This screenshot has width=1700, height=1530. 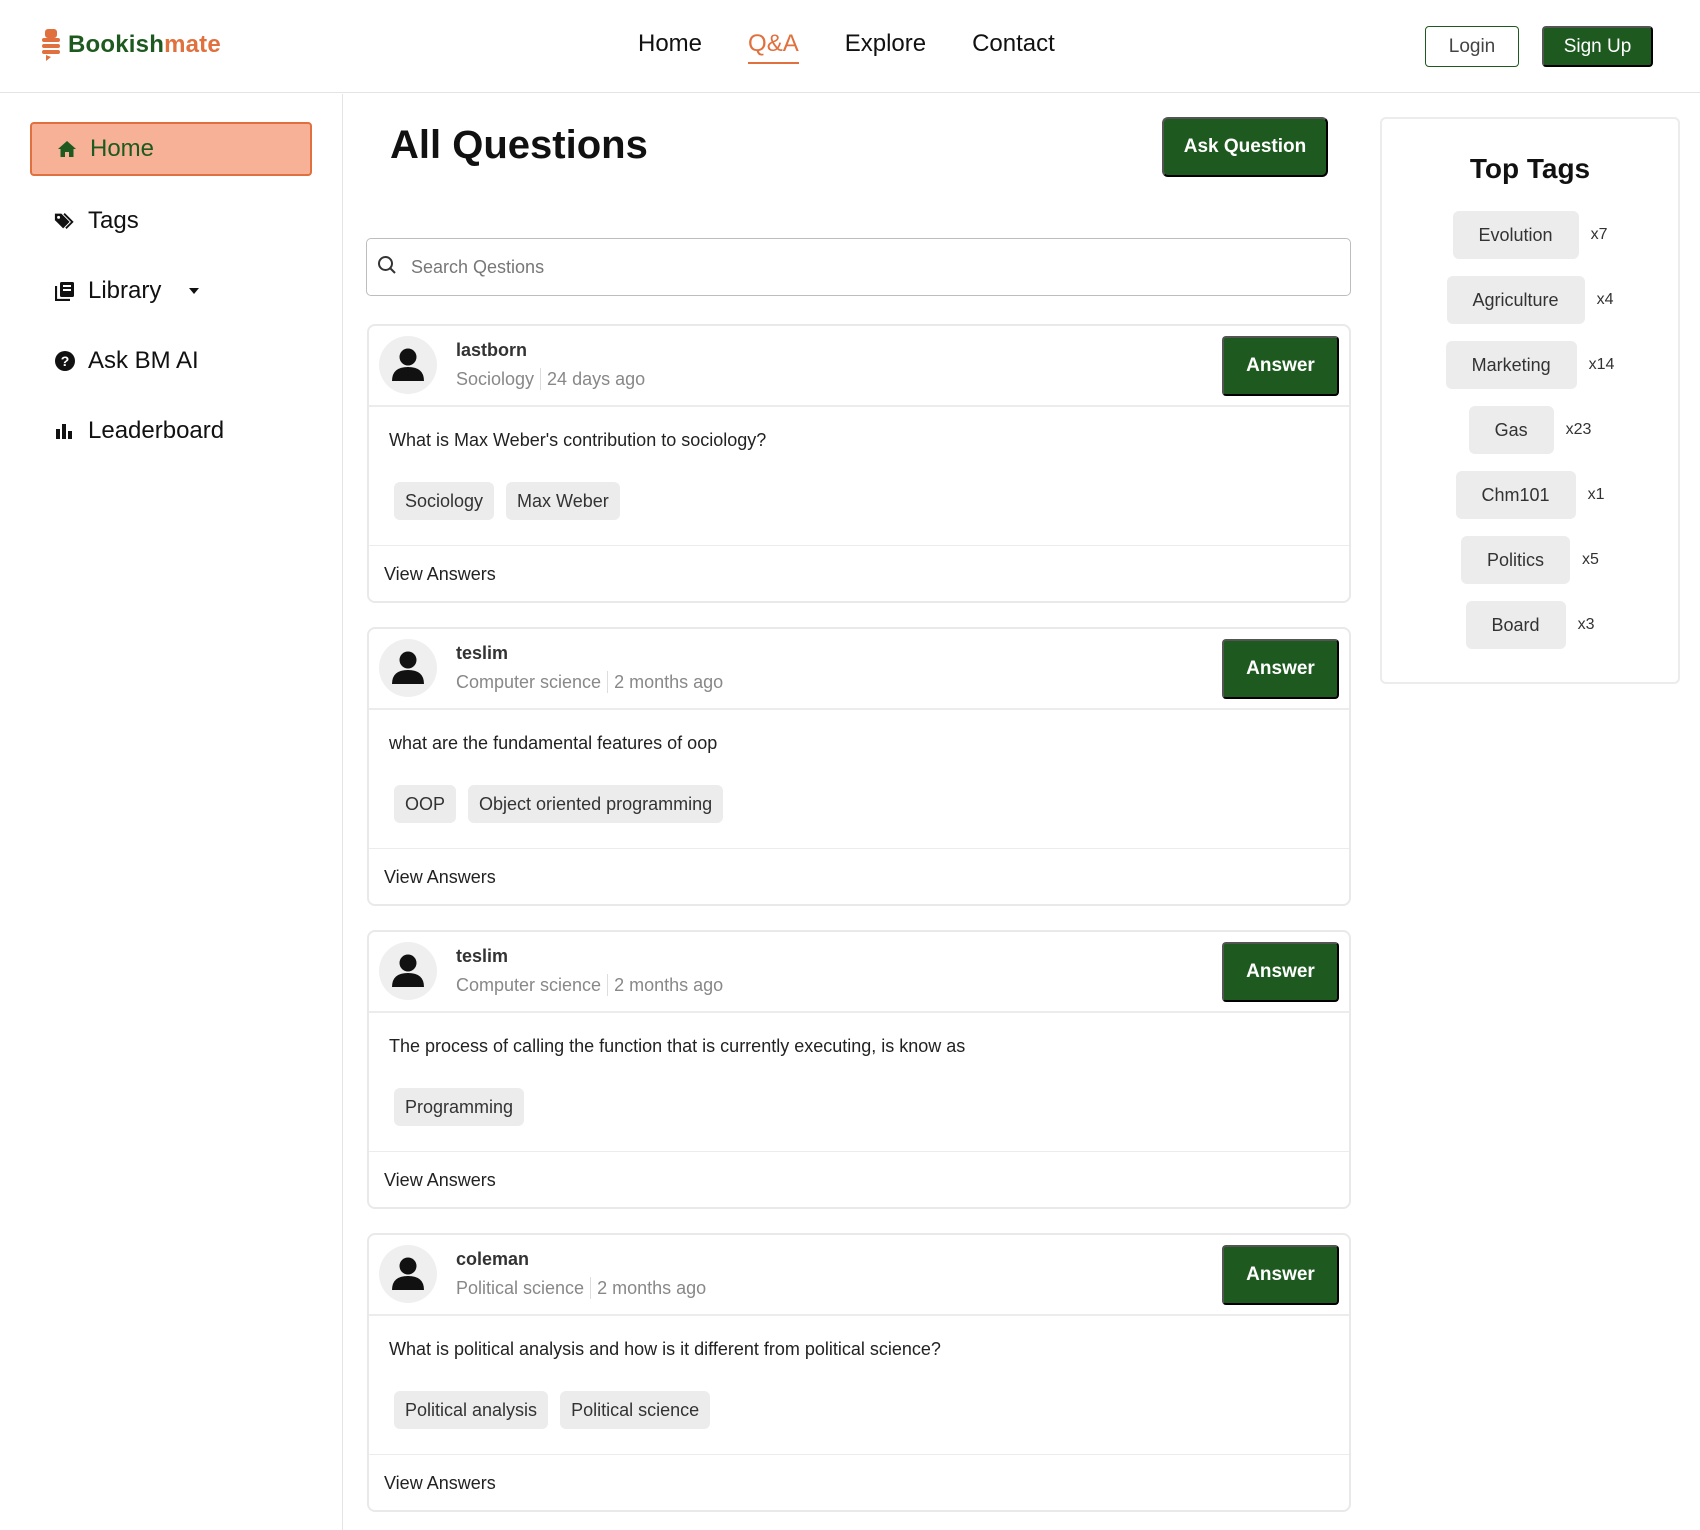 What do you see at coordinates (1511, 365) in the screenshot?
I see `top-tag-chip: Marketing` at bounding box center [1511, 365].